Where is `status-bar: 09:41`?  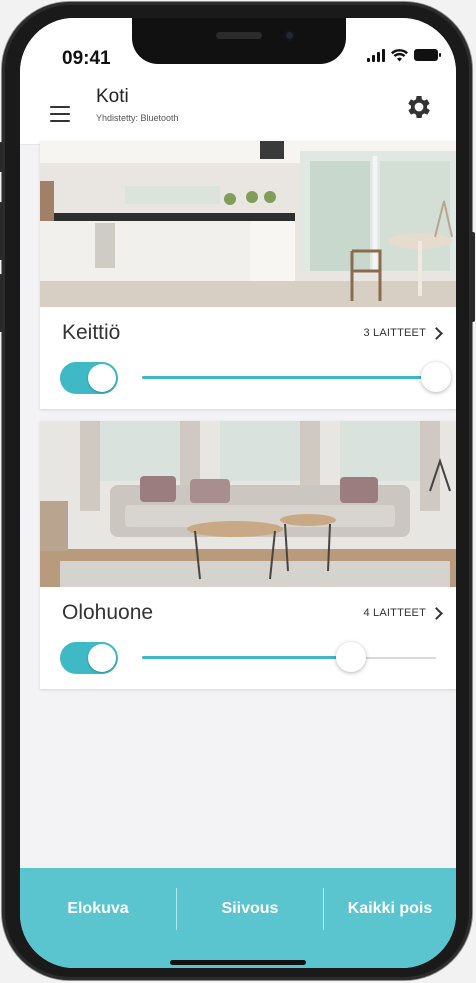
status-bar: 09:41 is located at coordinates (238, 48).